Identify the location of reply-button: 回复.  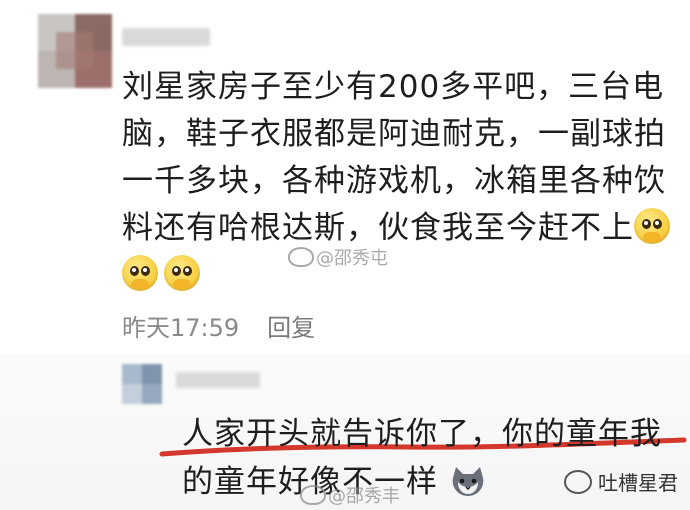
(291, 328).